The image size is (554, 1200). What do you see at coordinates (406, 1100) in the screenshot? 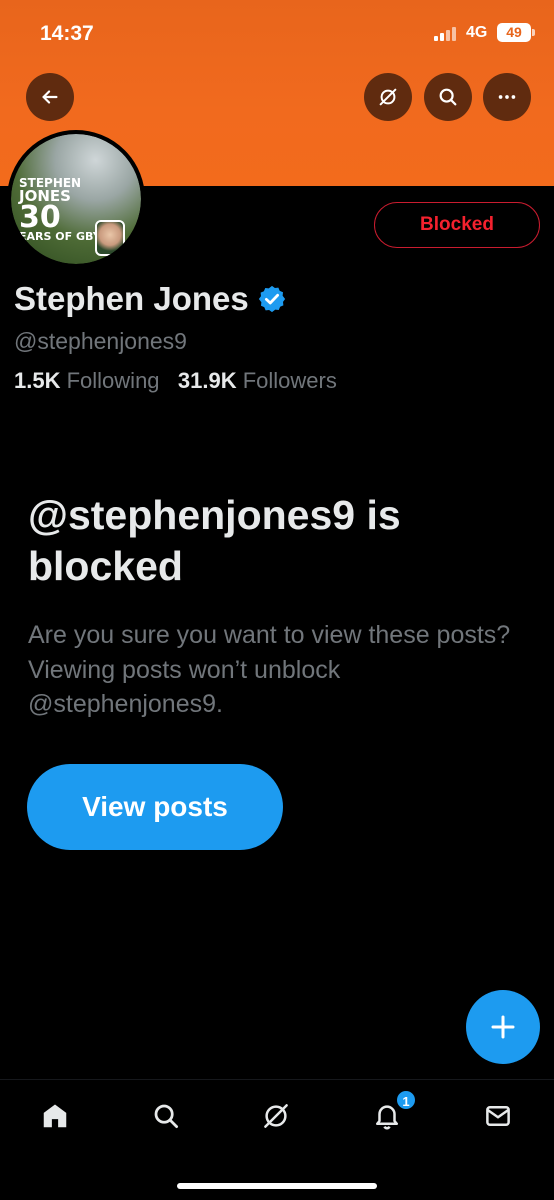
I see `notification-badge: 1` at bounding box center [406, 1100].